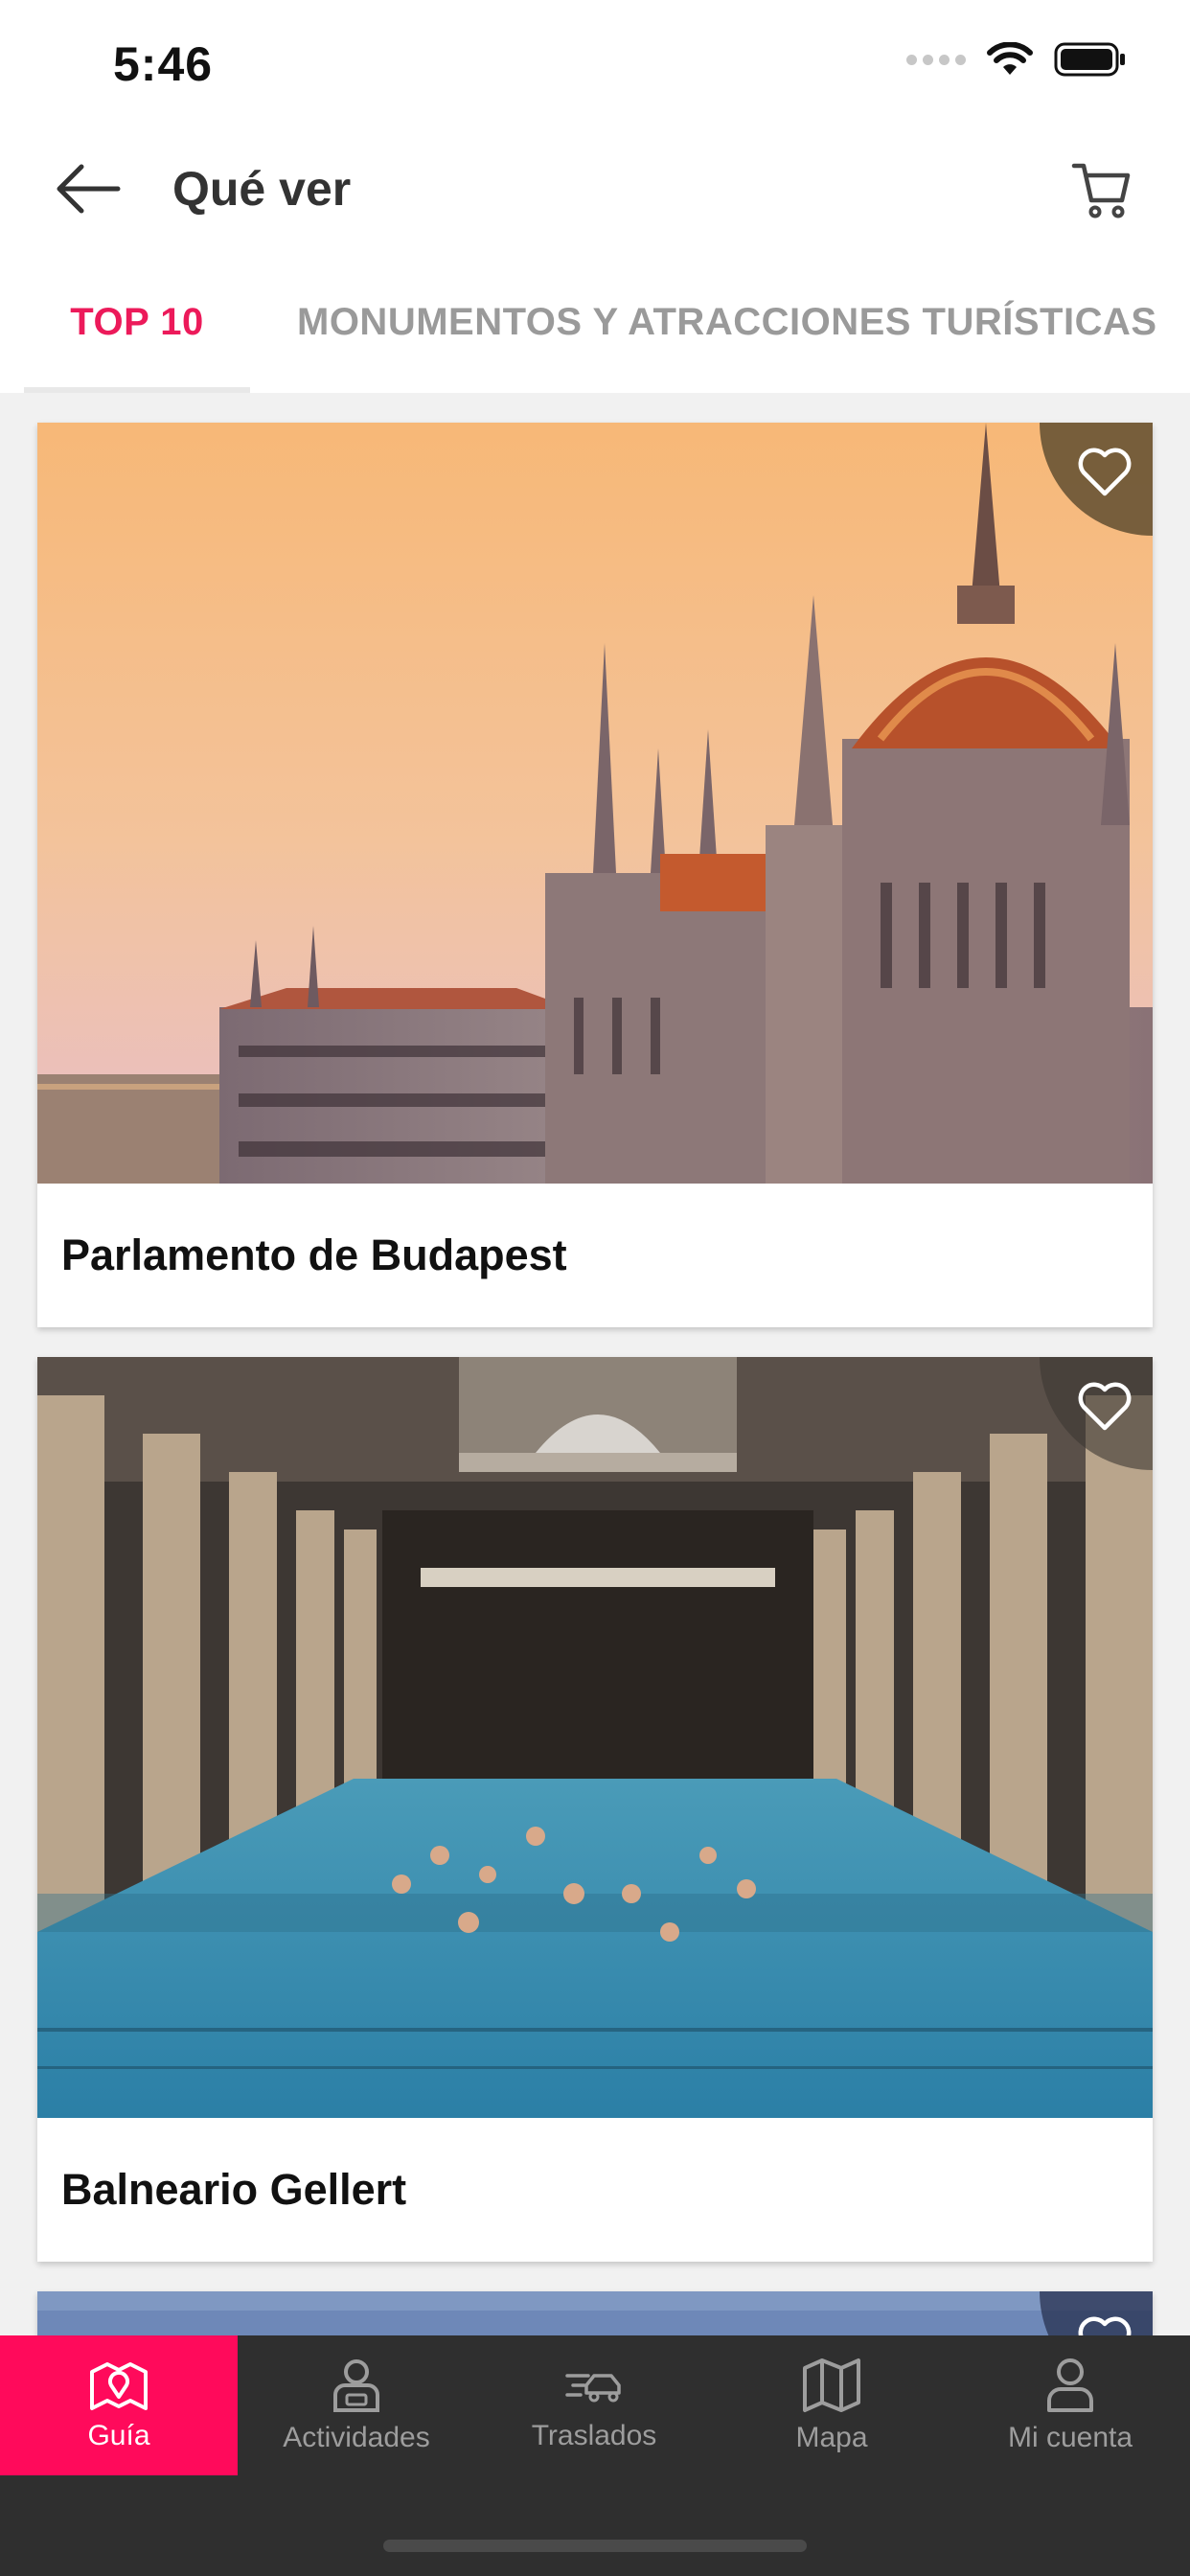 Image resolution: width=1190 pixels, height=2576 pixels. I want to click on nav-mapa: Mapa, so click(832, 2405).